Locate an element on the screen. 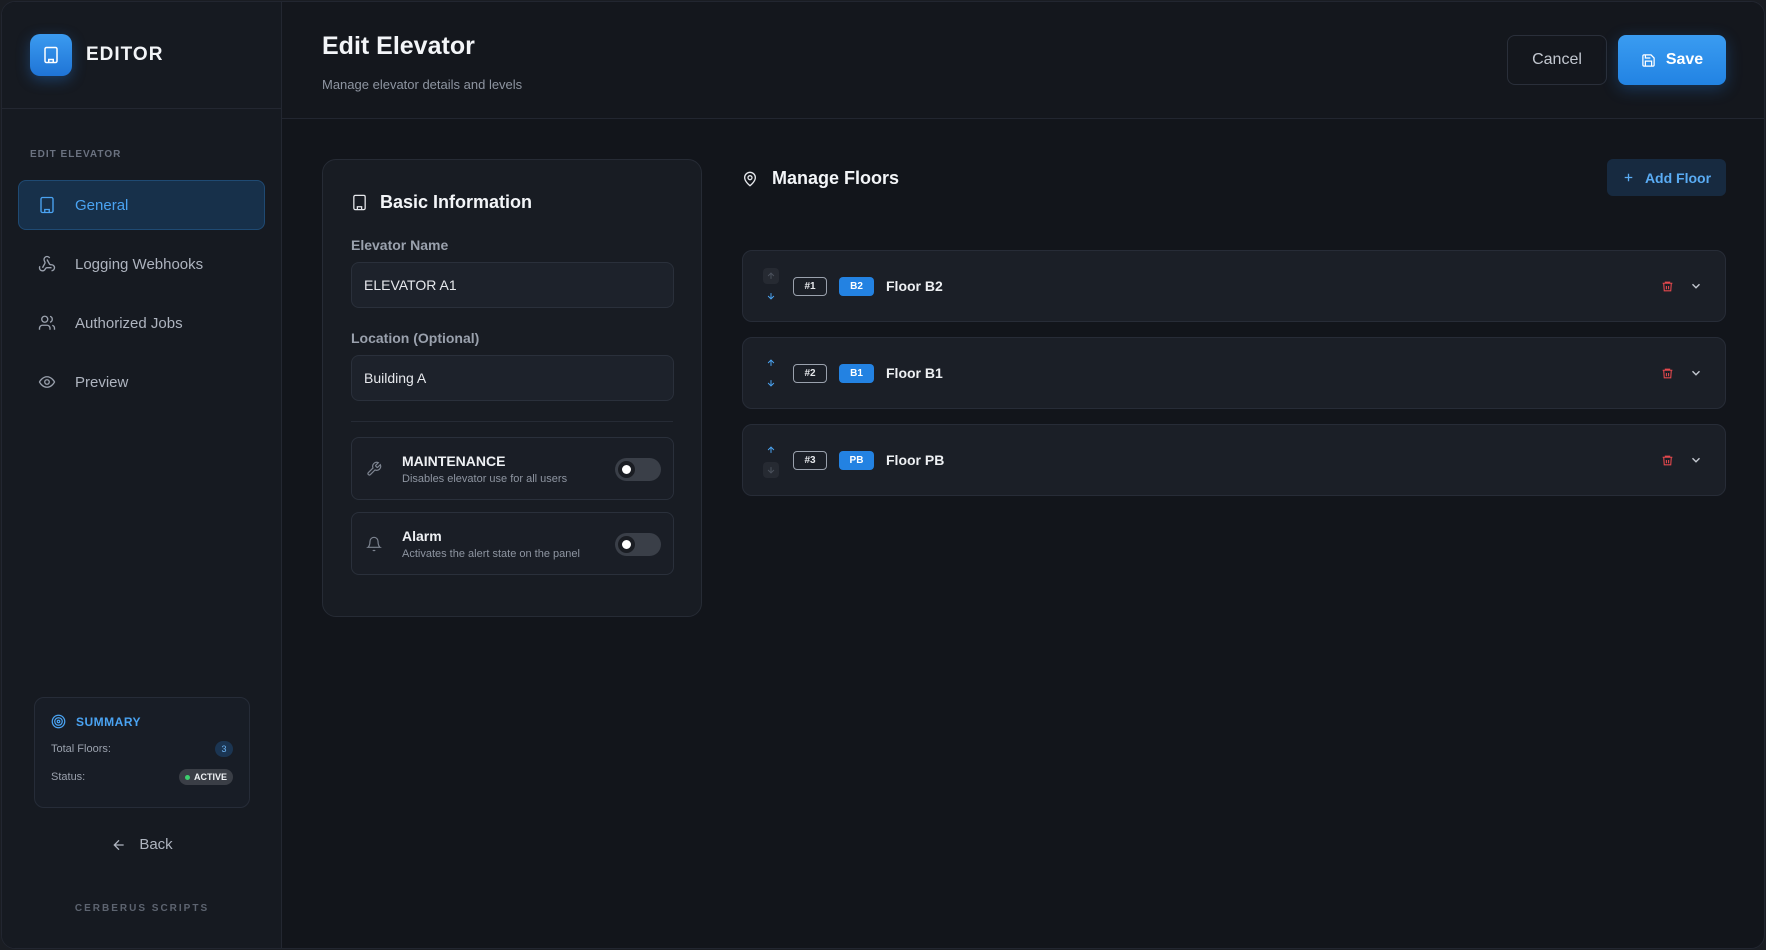 The image size is (1766, 950). total-floors-label: Total Floors: is located at coordinates (81, 749).